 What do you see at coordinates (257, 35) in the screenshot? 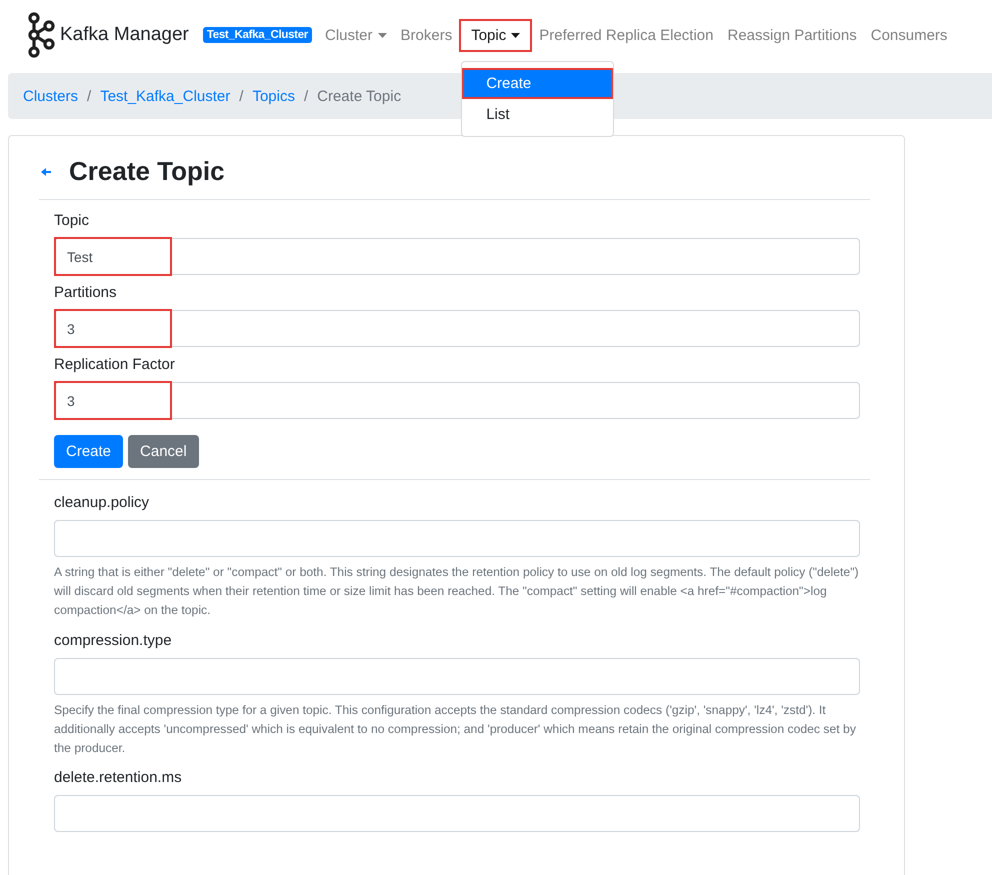
I see `cluster-badge: Test_Kafka_Cluster` at bounding box center [257, 35].